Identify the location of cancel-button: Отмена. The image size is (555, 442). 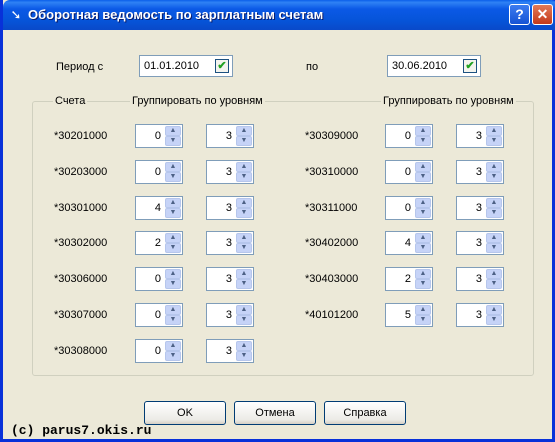
(275, 413).